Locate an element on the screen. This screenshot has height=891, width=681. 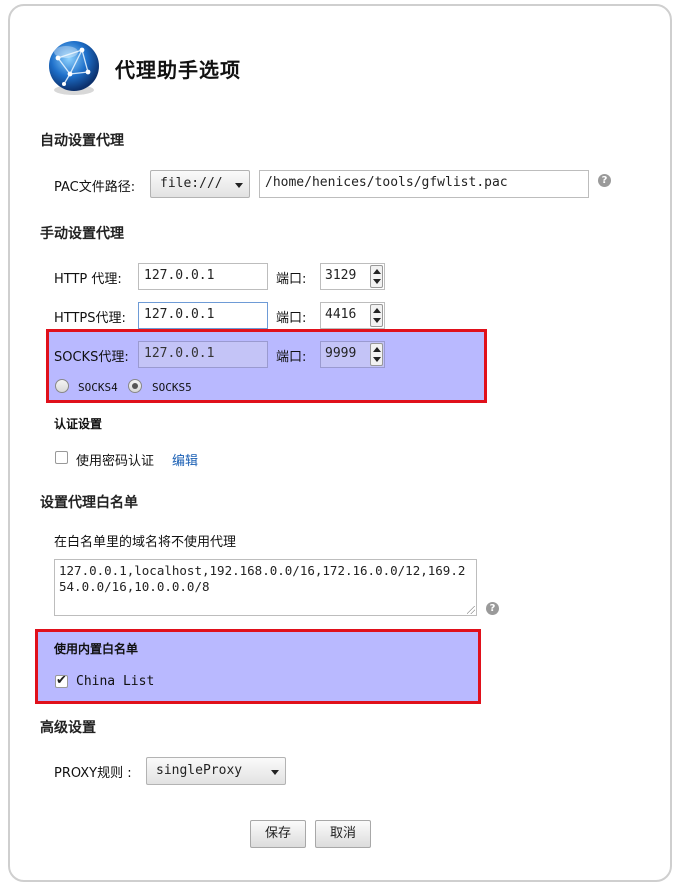
pac-path-label: PAC文件路径: is located at coordinates (95, 187).